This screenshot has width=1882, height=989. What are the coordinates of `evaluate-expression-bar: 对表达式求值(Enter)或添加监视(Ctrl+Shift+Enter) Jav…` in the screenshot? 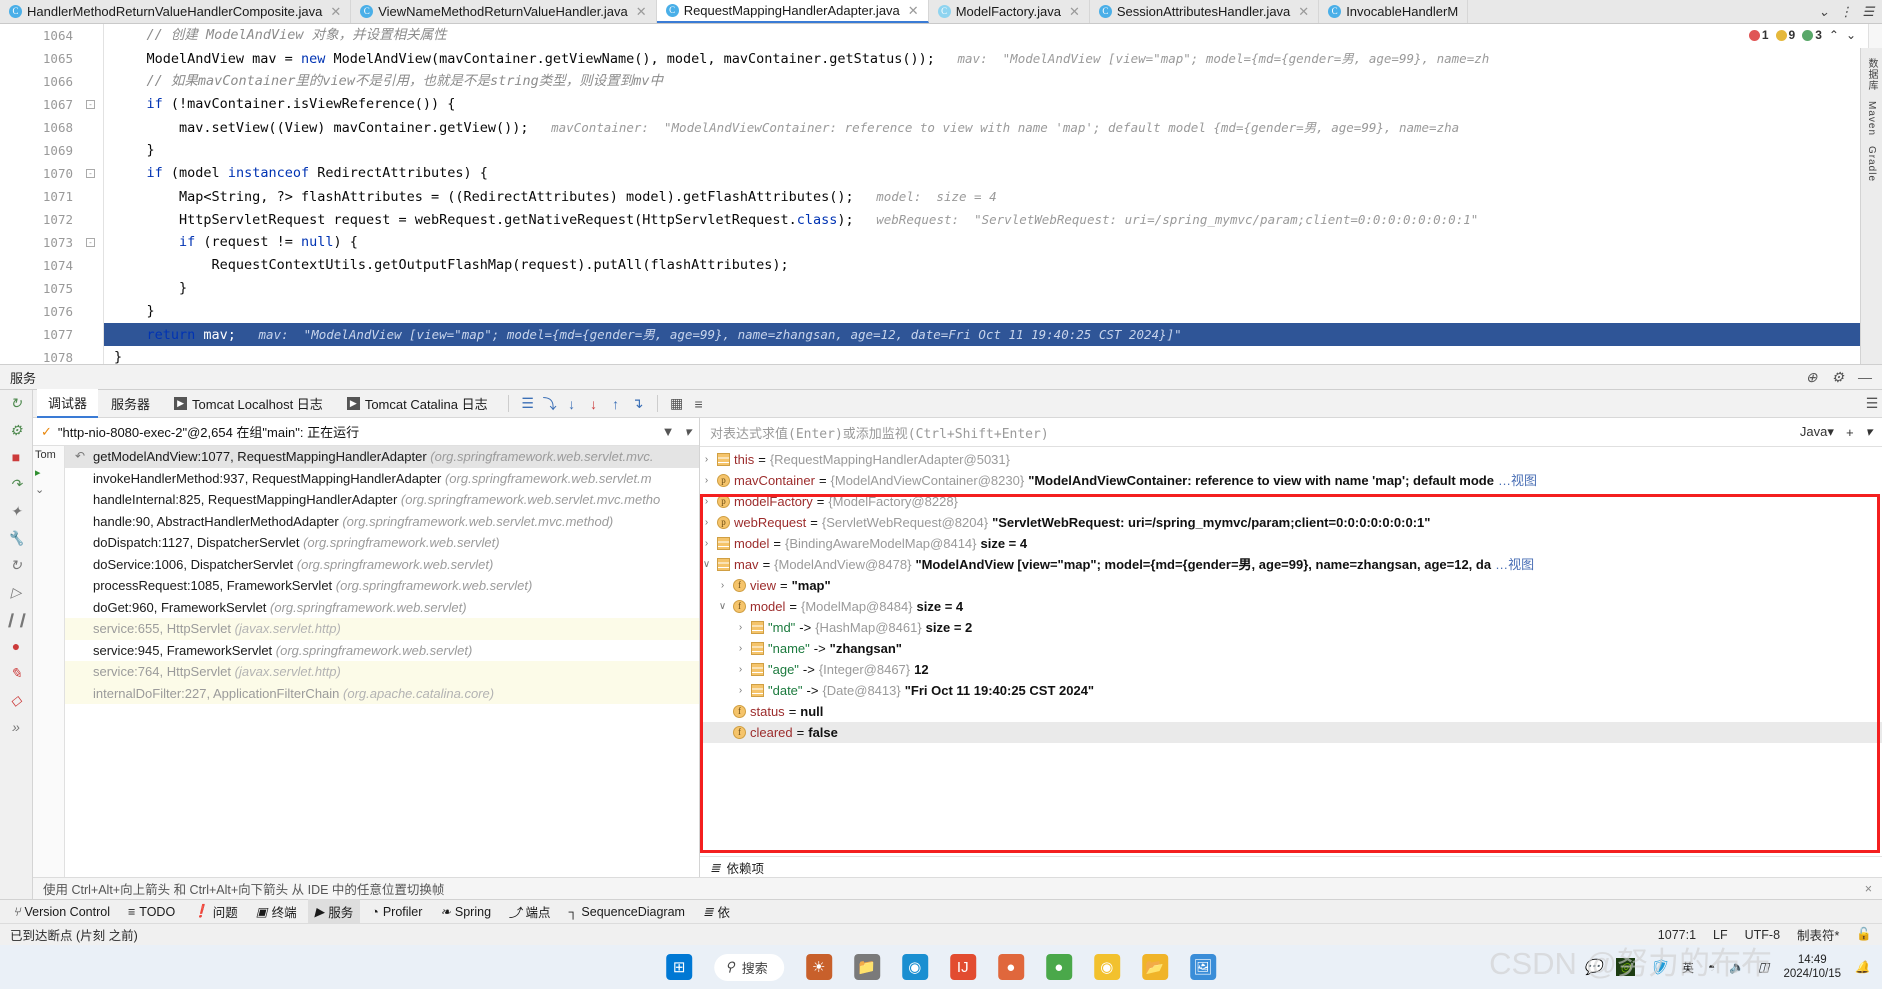 It's located at (1291, 432).